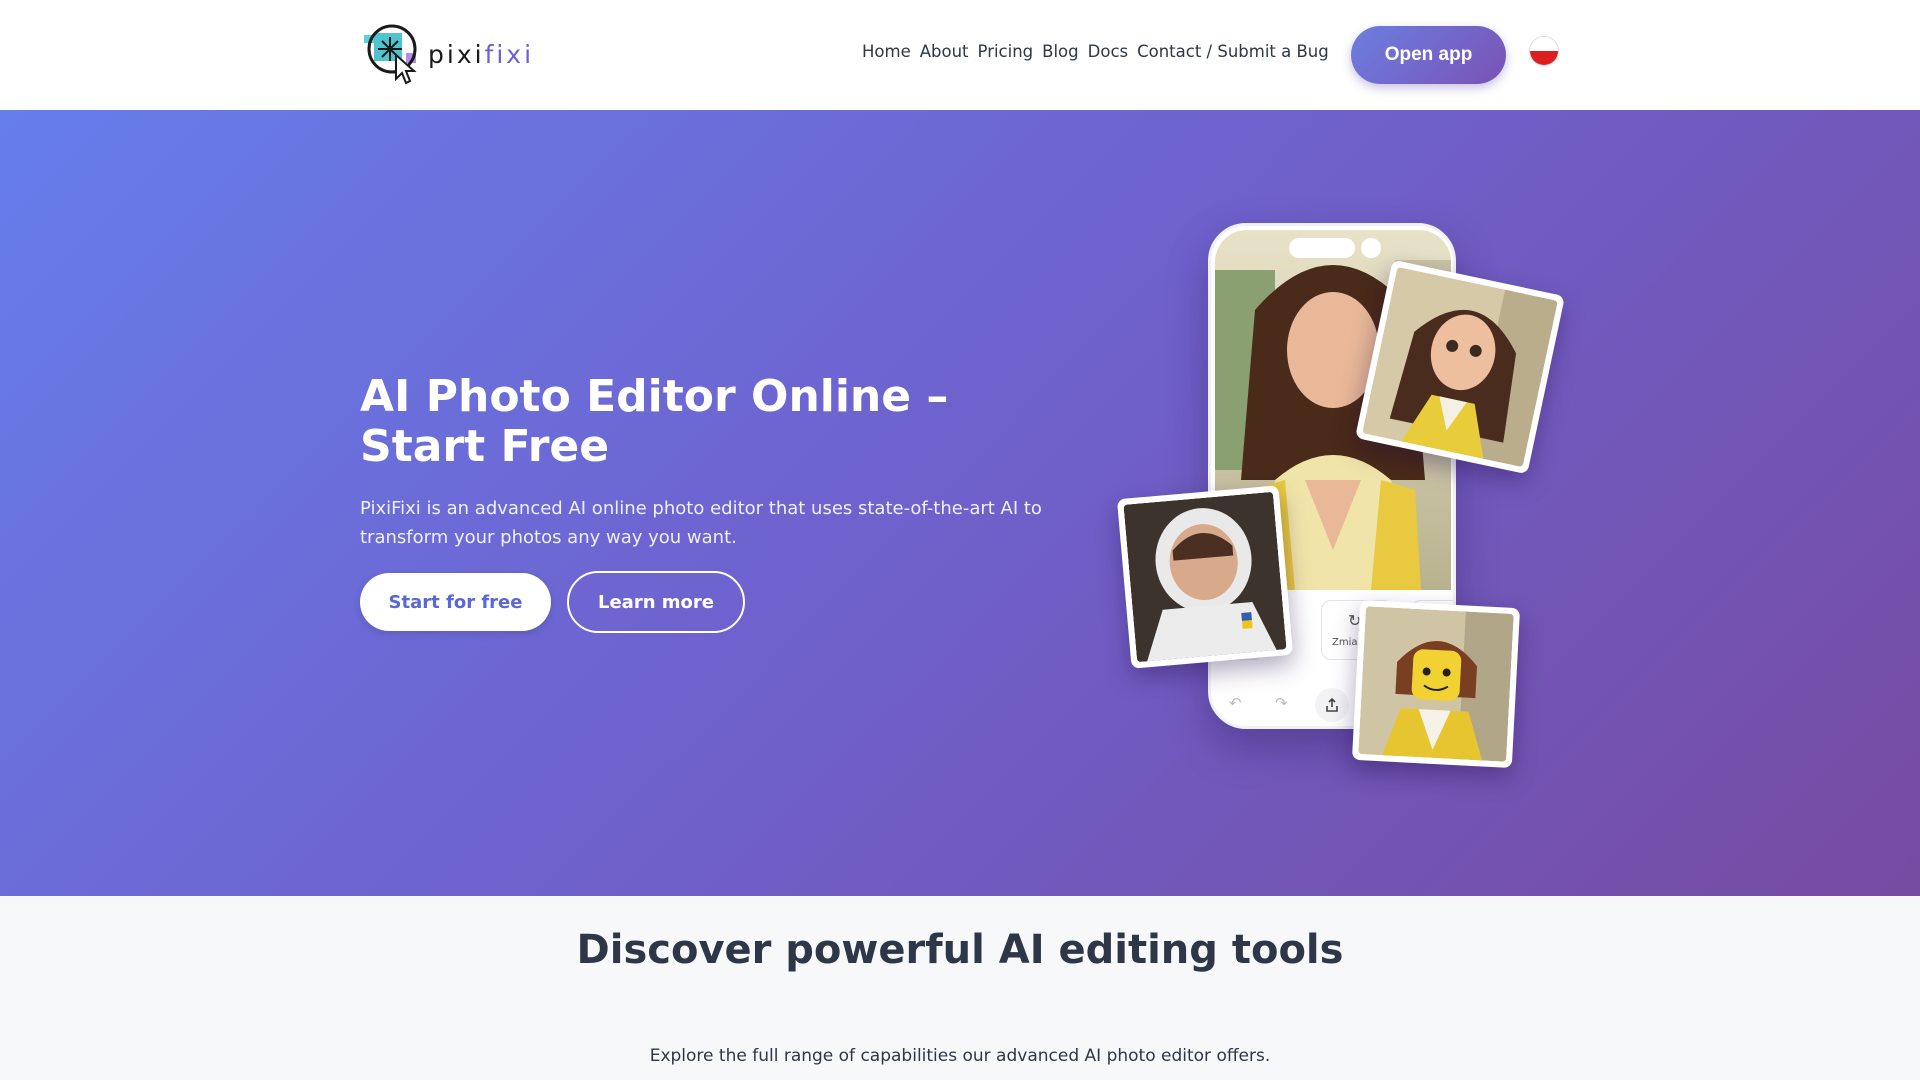 The width and height of the screenshot is (1920, 1080). What do you see at coordinates (1332, 705) in the screenshot?
I see `share-icon` at bounding box center [1332, 705].